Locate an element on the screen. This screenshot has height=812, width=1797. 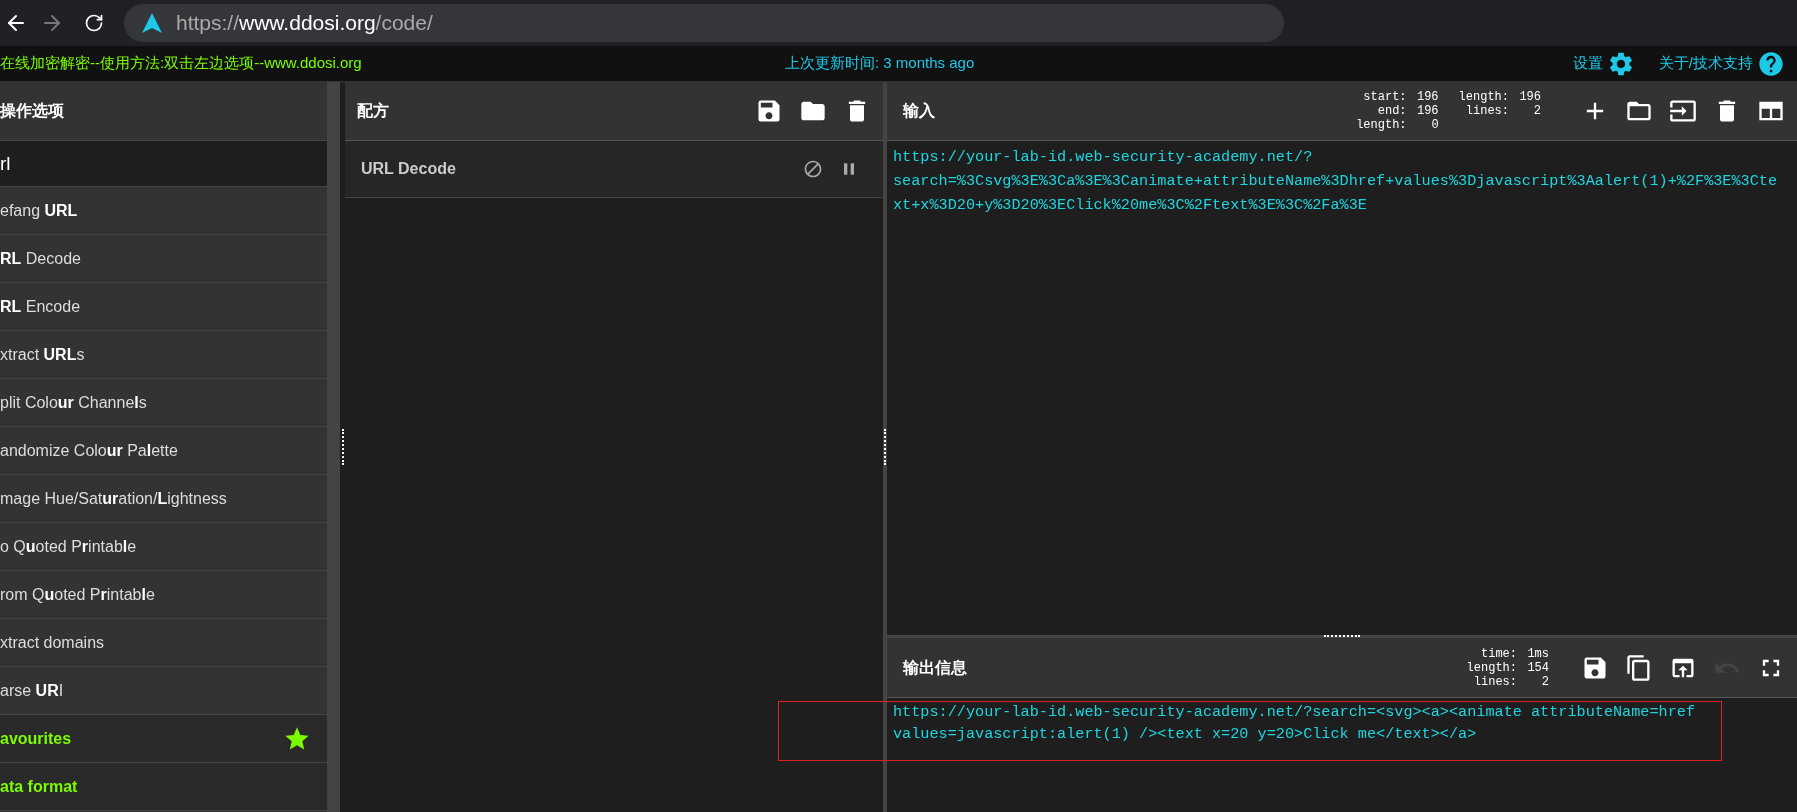
stat-line: length: 154 is located at coordinates (1507, 667).